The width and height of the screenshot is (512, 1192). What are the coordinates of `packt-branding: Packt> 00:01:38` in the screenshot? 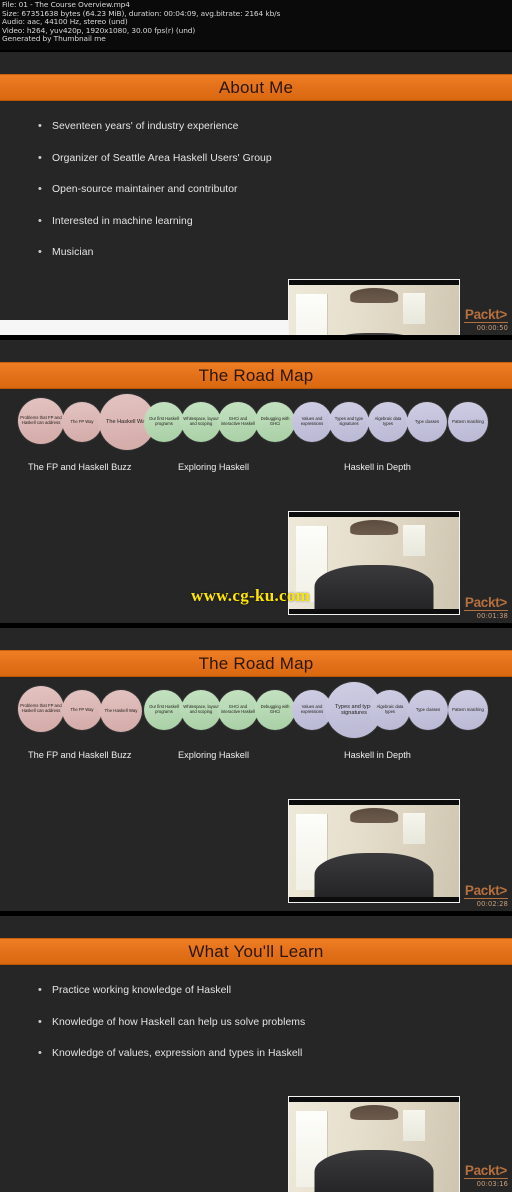 It's located at (485, 607).